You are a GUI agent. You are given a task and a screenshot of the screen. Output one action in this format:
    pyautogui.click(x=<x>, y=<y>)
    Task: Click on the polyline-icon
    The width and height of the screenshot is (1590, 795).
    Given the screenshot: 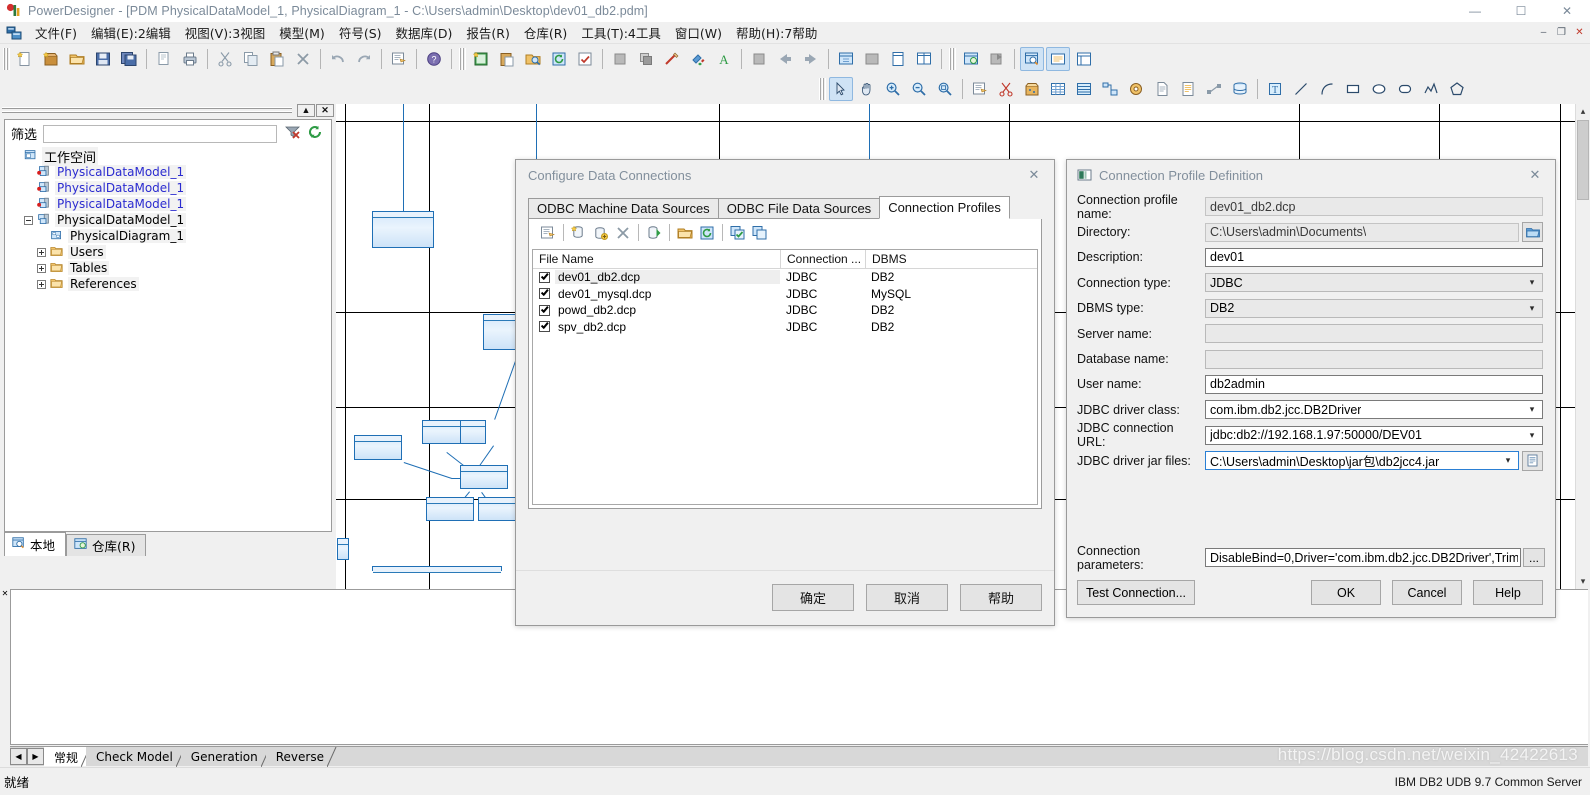 What is the action you would take?
    pyautogui.click(x=1431, y=89)
    